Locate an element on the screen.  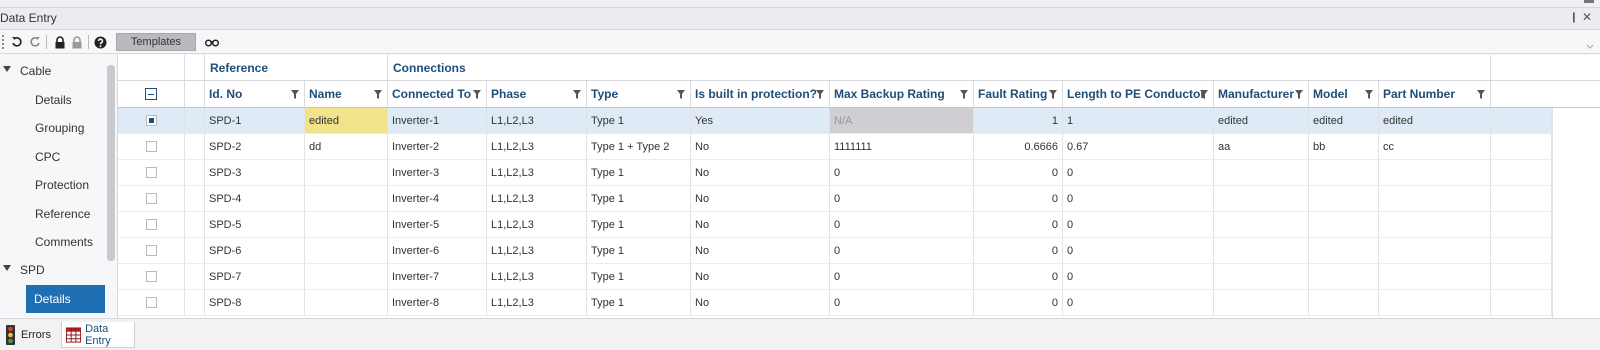
column-header-builtin: Is built in protection? is located at coordinates (760, 94).